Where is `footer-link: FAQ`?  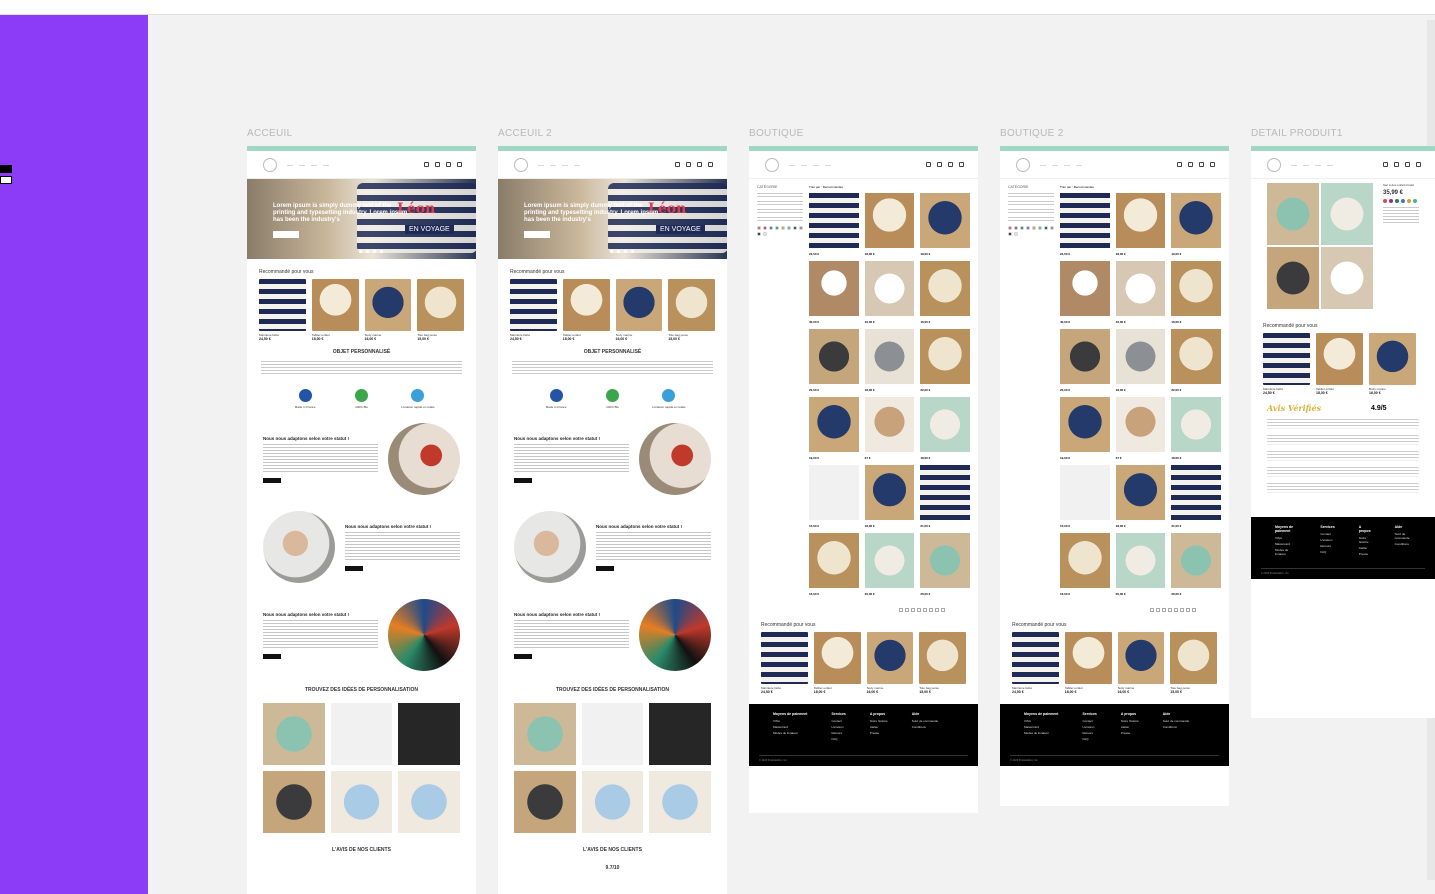
footer-link: FAQ is located at coordinates (838, 739).